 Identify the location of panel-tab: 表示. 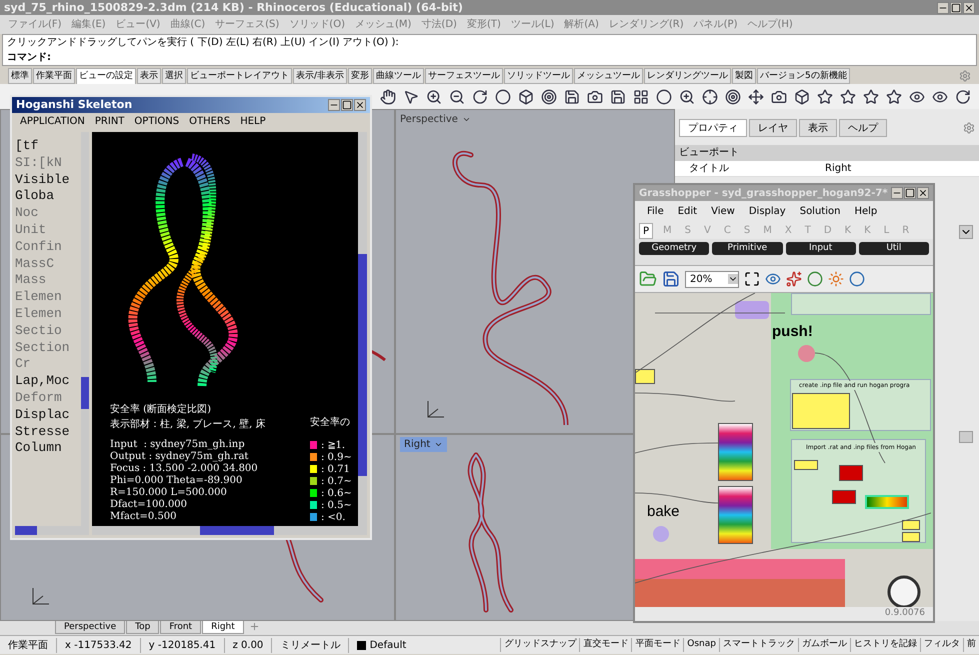
(818, 128).